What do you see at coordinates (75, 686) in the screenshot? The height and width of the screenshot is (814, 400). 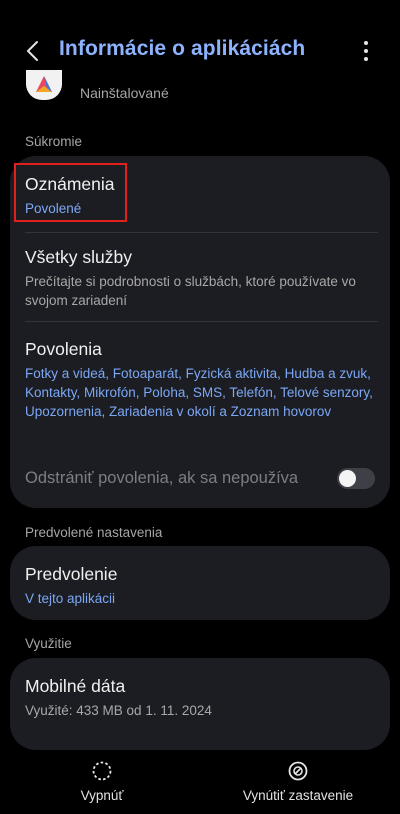 I see `mobile-data-title: Mobilné dáta` at bounding box center [75, 686].